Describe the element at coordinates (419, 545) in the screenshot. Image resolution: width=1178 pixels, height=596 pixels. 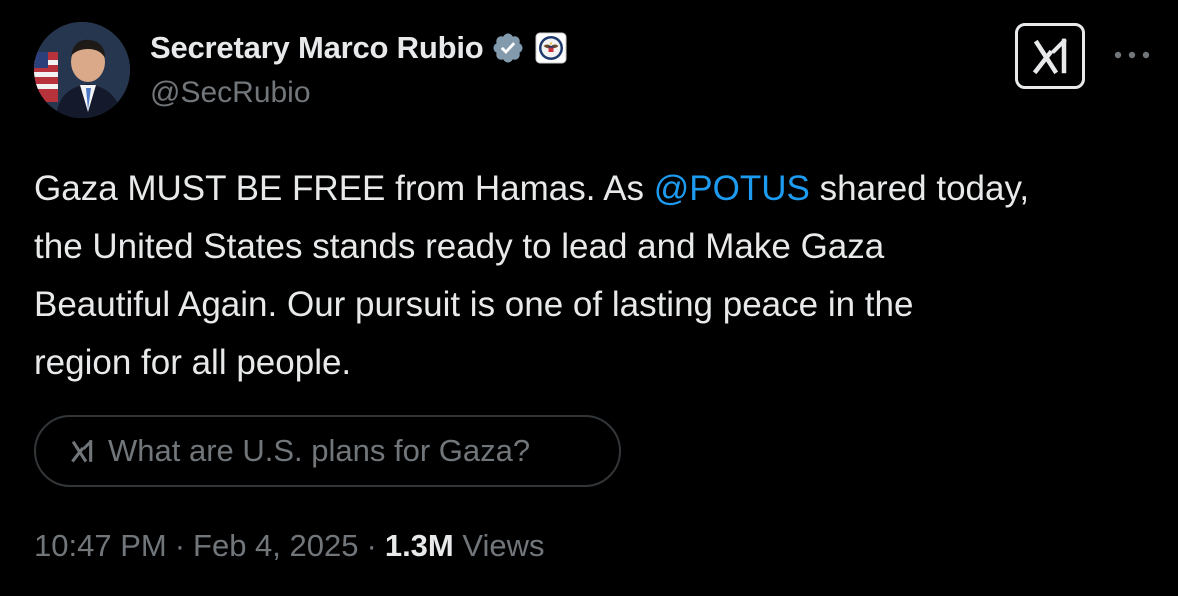
I see `views-count: 1.3M` at that location.